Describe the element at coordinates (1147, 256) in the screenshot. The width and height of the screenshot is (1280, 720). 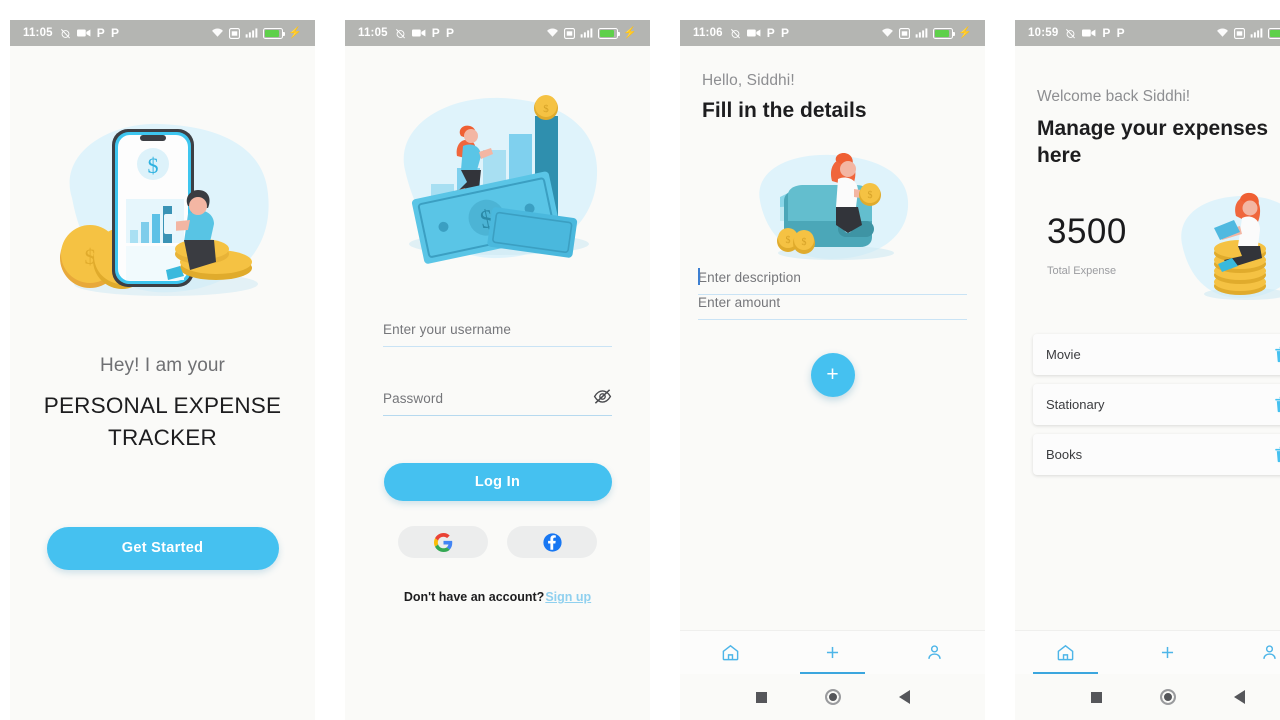
I see `total-expense-summary: 3500 Total Expense` at that location.